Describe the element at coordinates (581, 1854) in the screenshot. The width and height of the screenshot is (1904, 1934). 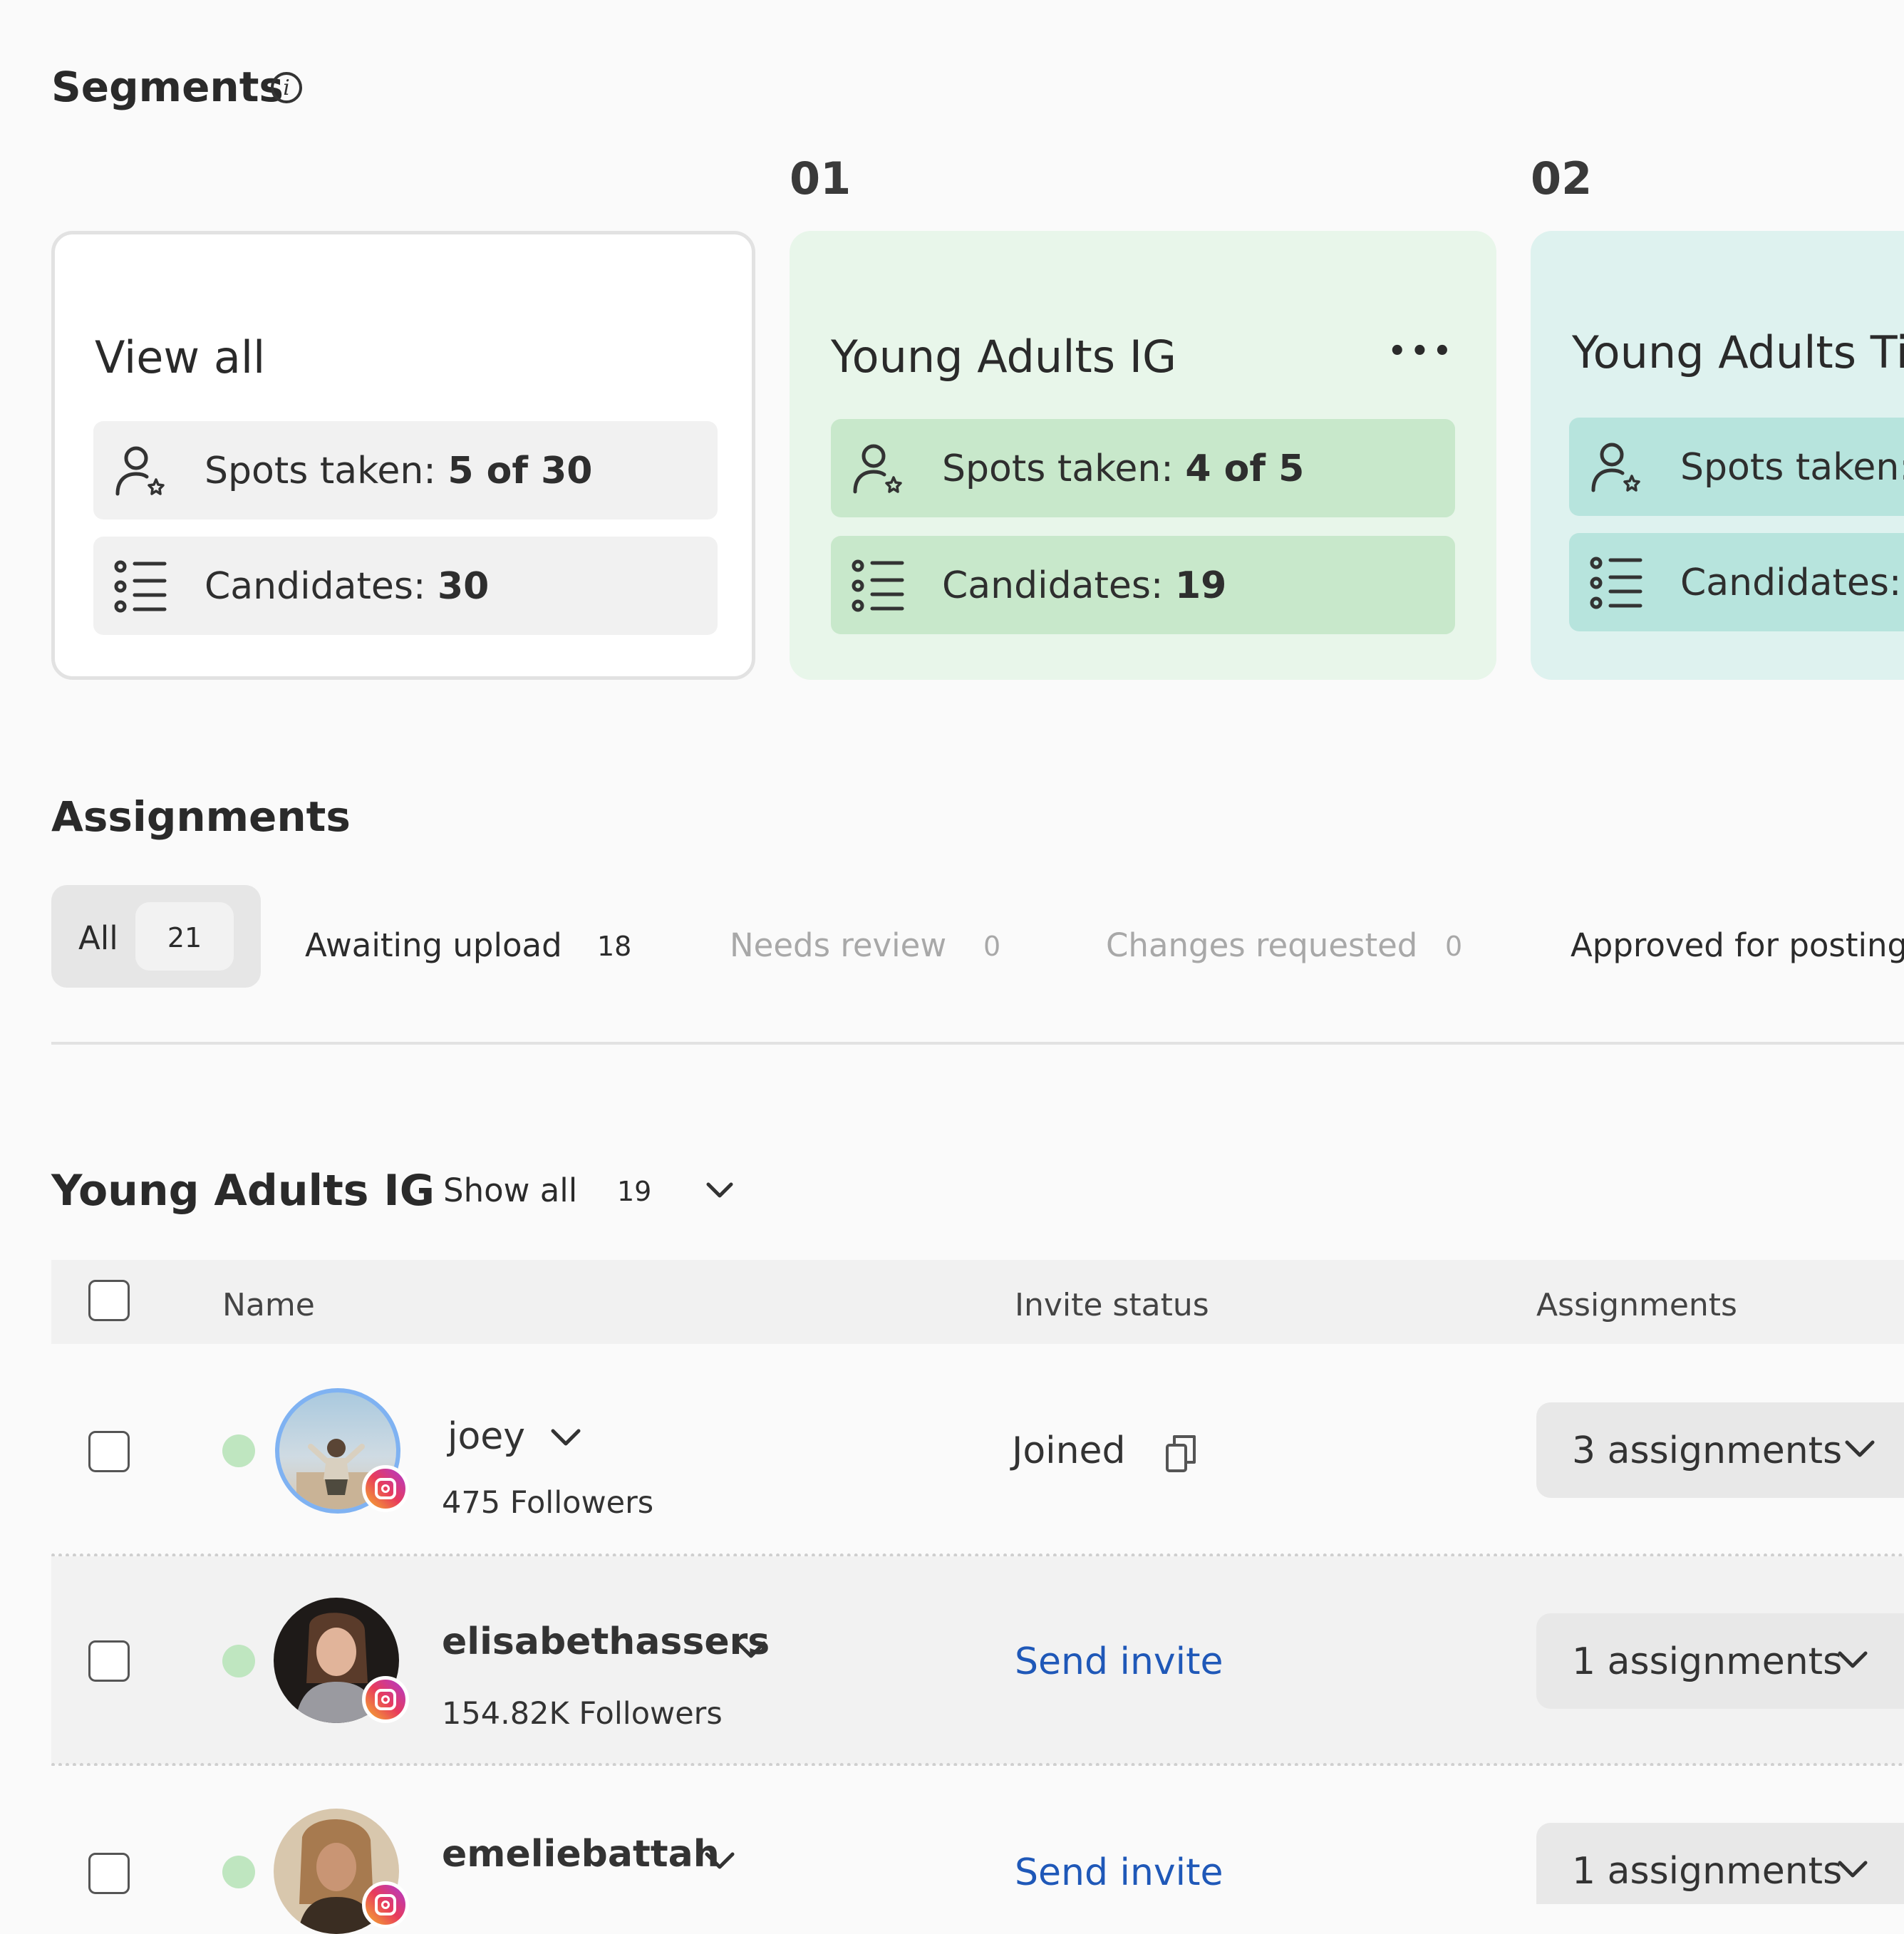
I see `username: emeliebattah` at that location.